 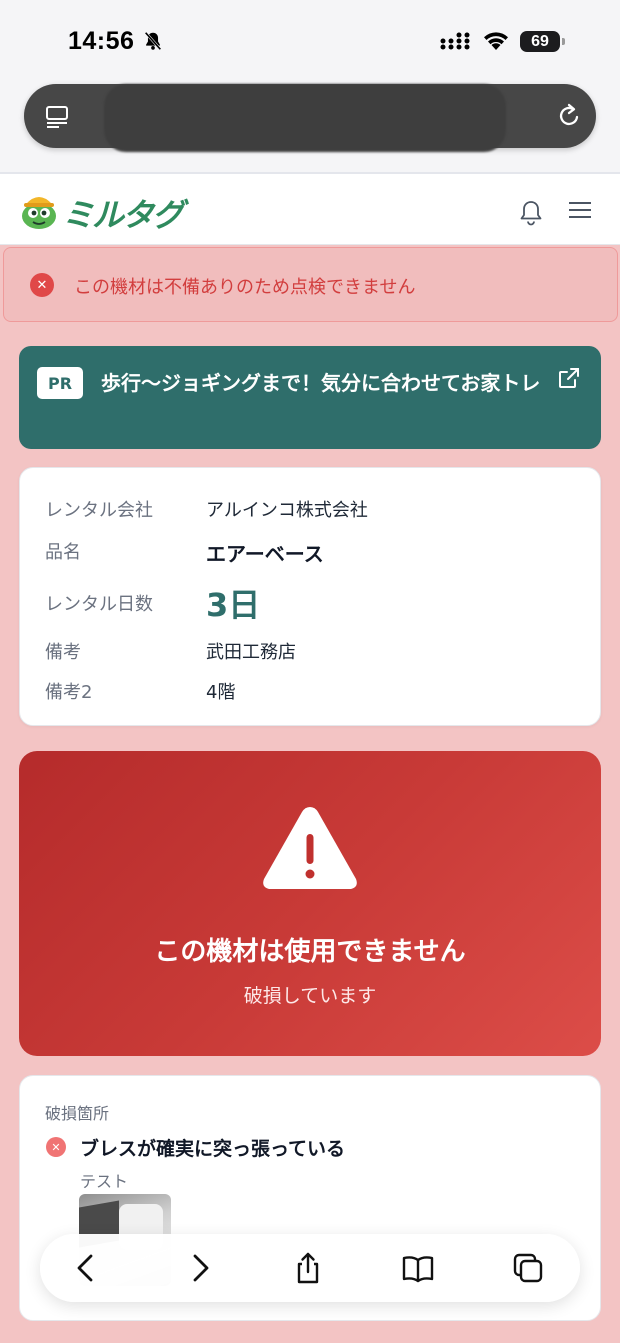 I want to click on forward-chevron-icon, so click(x=200, y=1268).